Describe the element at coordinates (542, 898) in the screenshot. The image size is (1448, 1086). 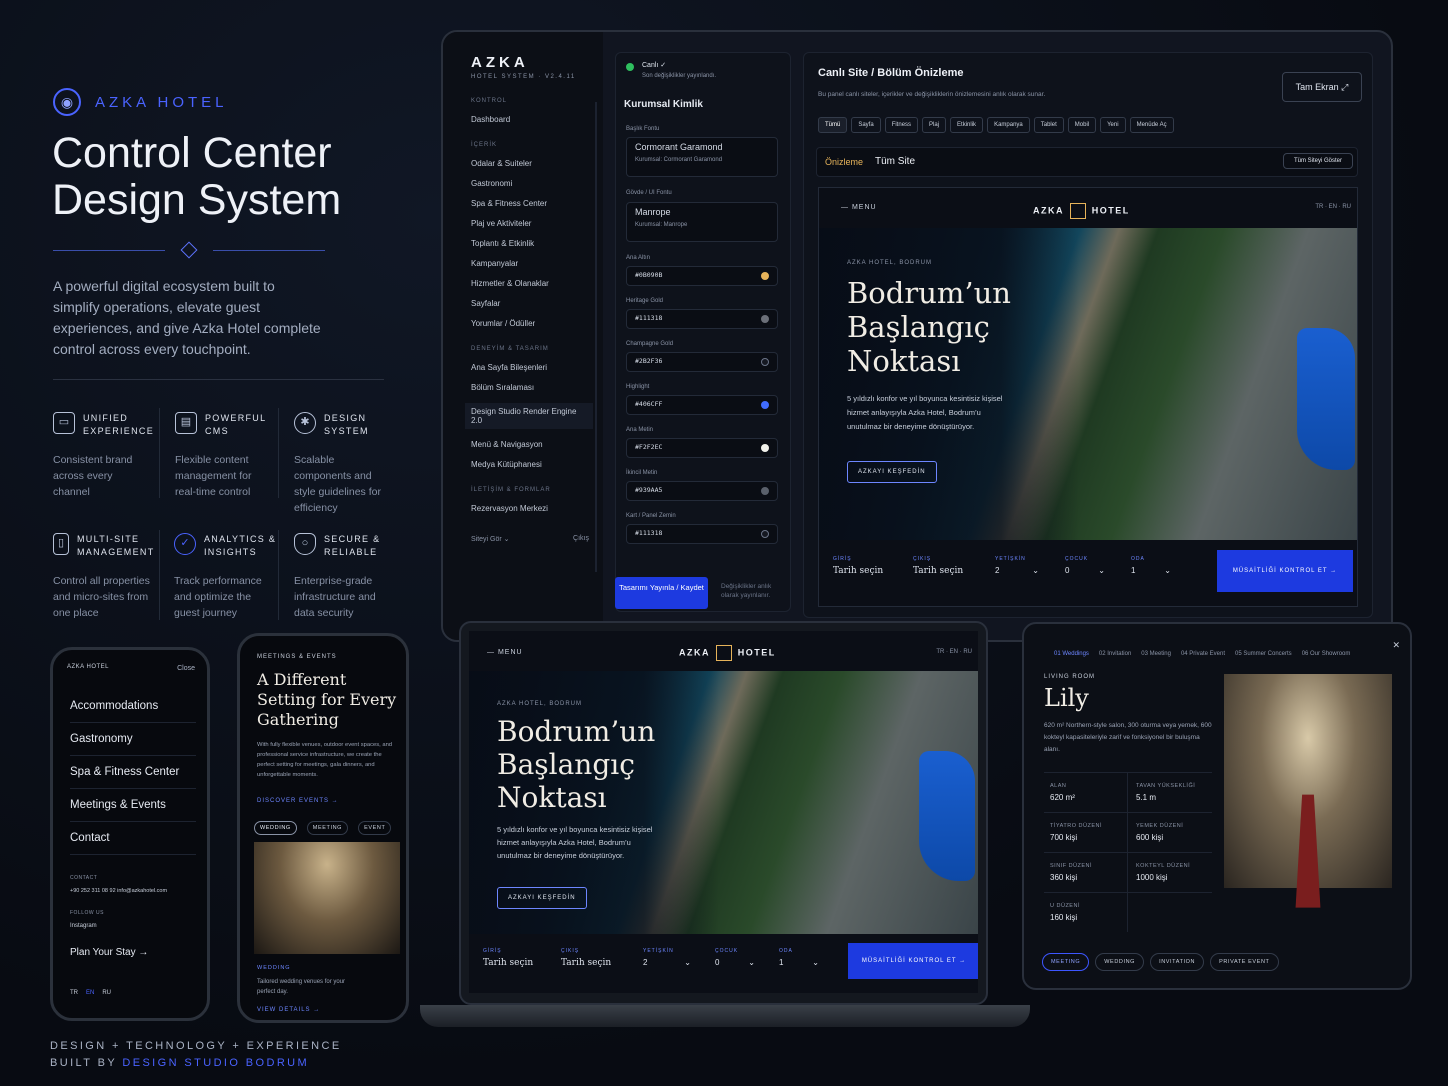
I see `laptop-explore-button: AZKAYI KEŞFEDİN` at that location.